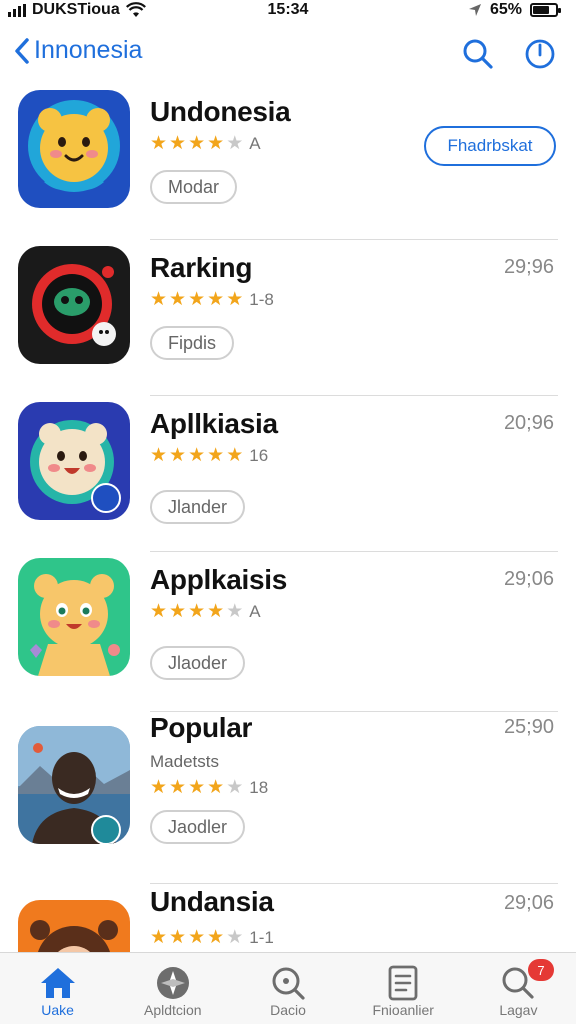  Describe the element at coordinates (261, 937) in the screenshot. I see `rating-count: 1-1` at that location.